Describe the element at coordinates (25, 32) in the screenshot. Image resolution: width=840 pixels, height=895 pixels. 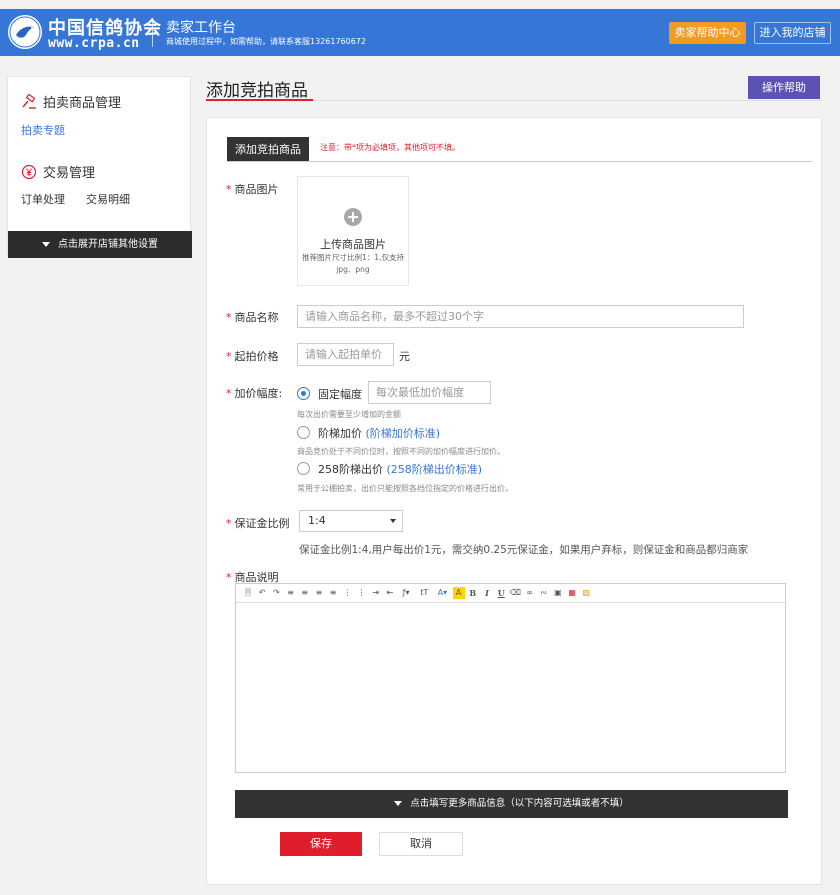
I see `crpa-logo-icon` at that location.